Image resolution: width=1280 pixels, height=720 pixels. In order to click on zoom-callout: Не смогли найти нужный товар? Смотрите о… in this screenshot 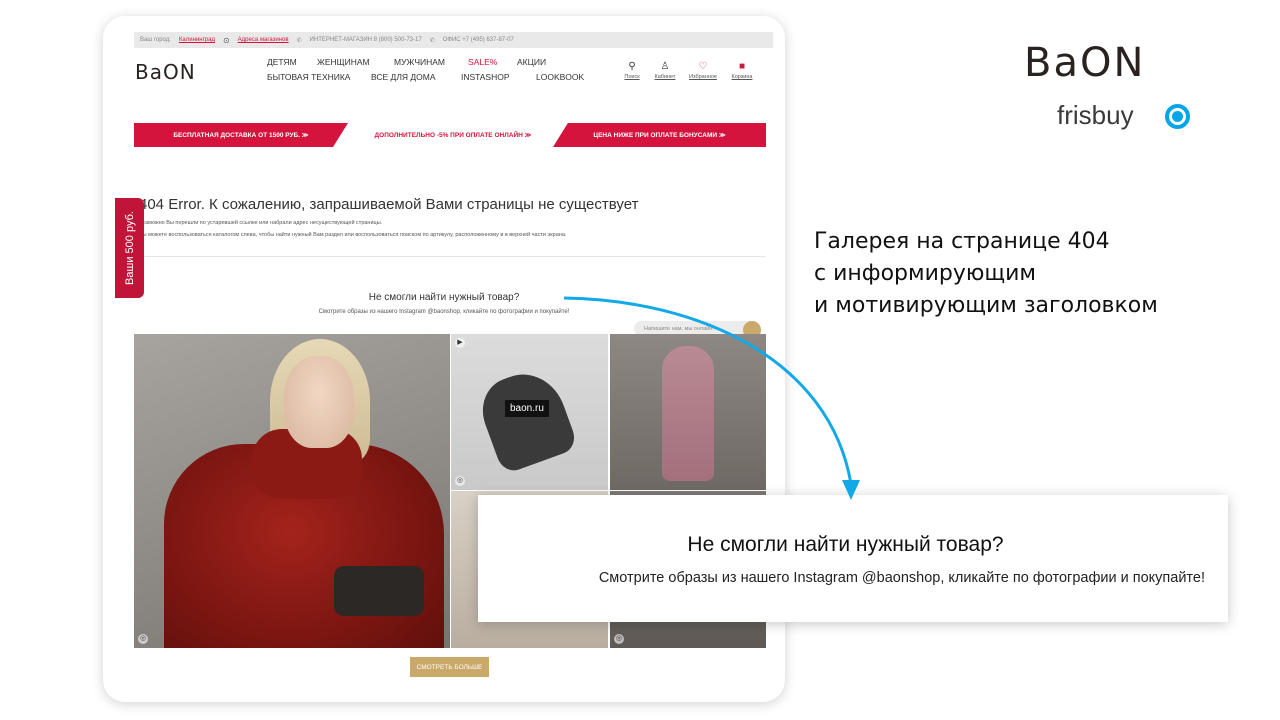, I will do `click(853, 558)`.